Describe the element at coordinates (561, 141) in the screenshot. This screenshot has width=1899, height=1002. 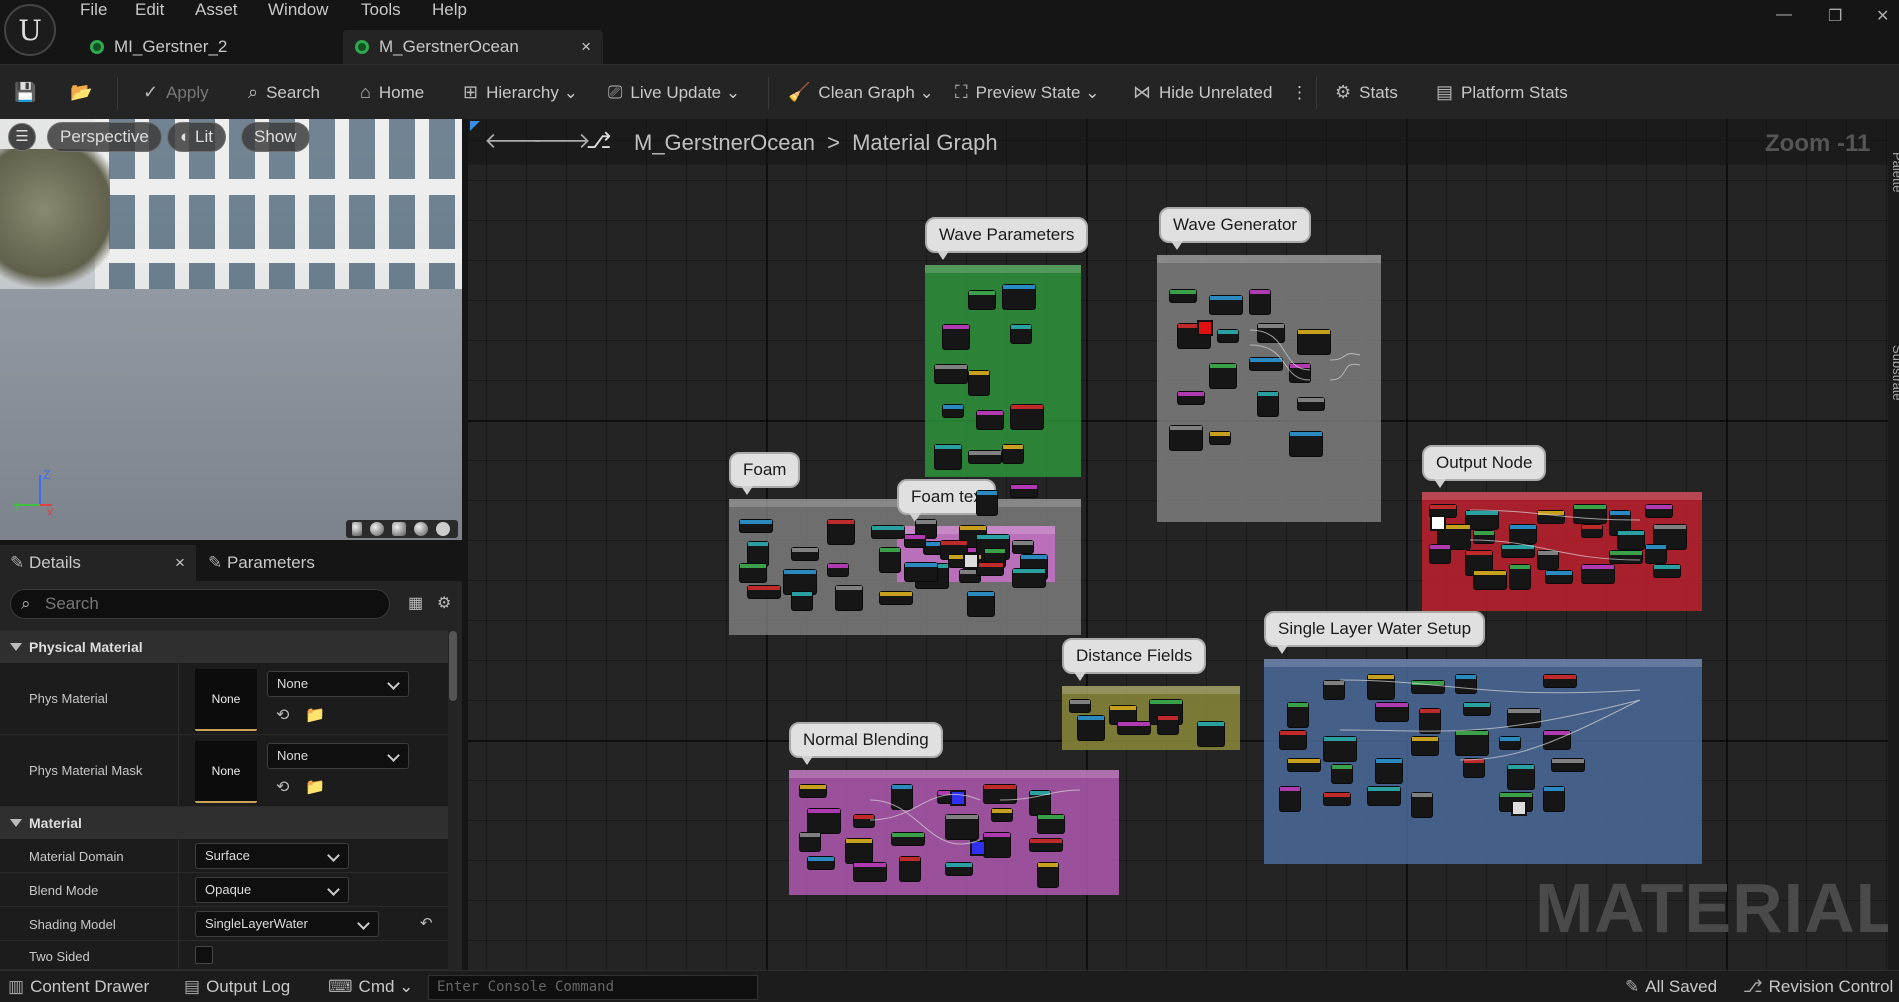
I see `forward-arrow-icon: 🡒` at that location.